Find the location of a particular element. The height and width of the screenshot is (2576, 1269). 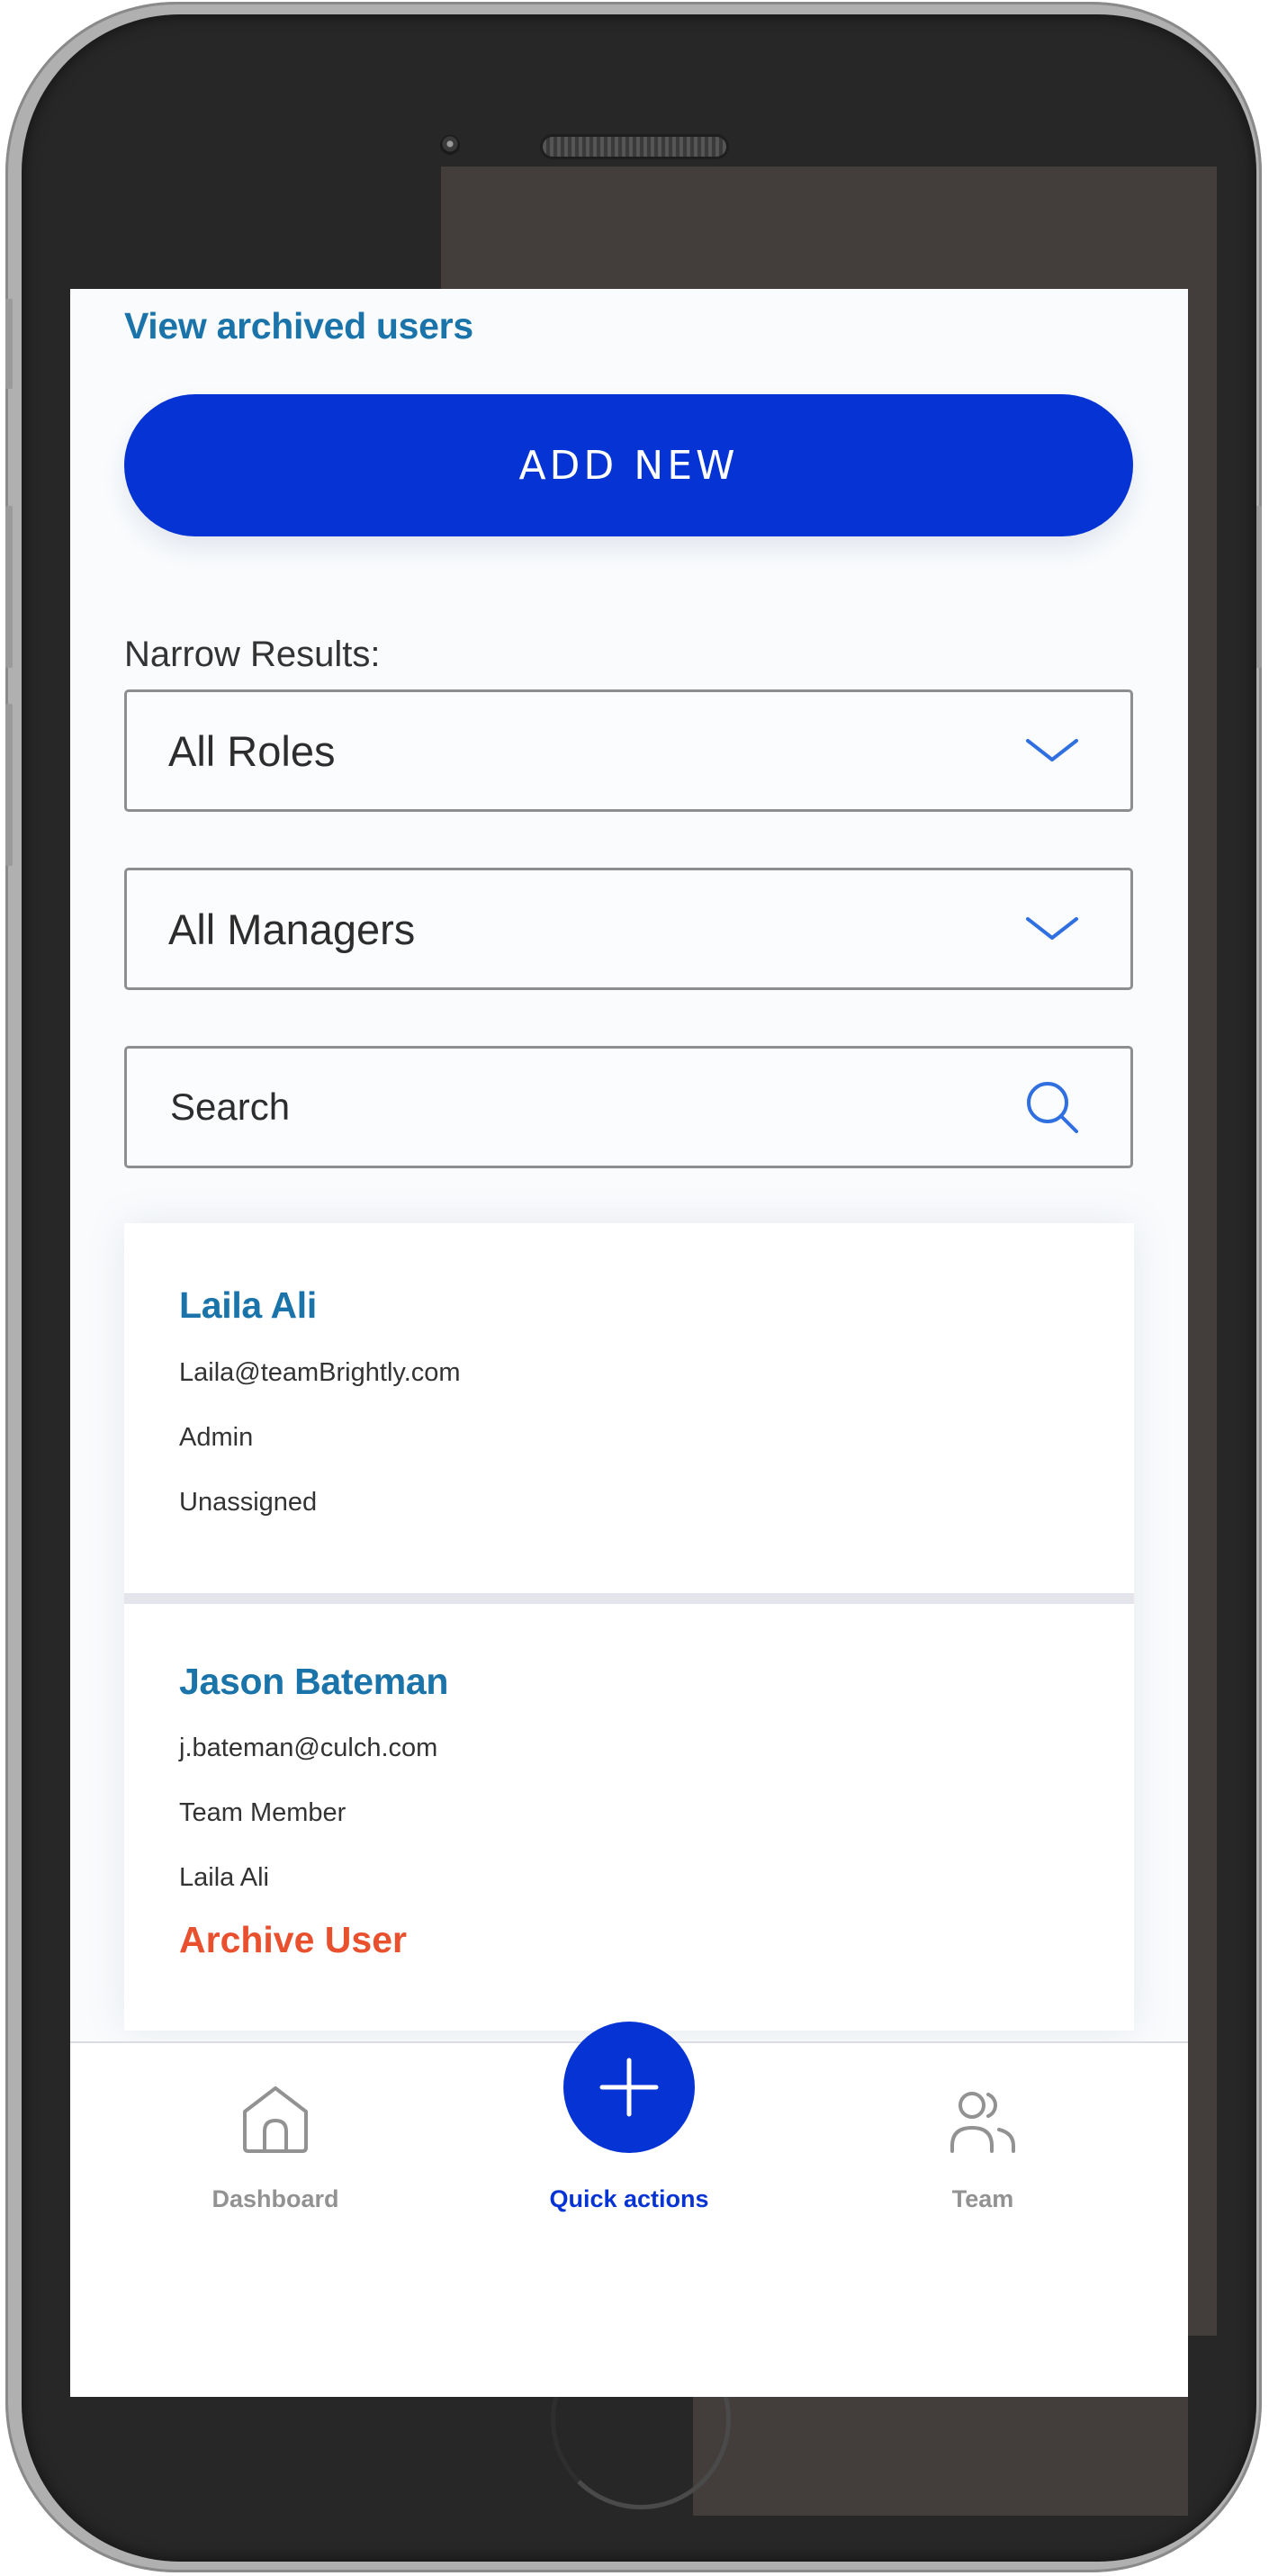

archive-user-button: Archive User is located at coordinates (293, 1940).